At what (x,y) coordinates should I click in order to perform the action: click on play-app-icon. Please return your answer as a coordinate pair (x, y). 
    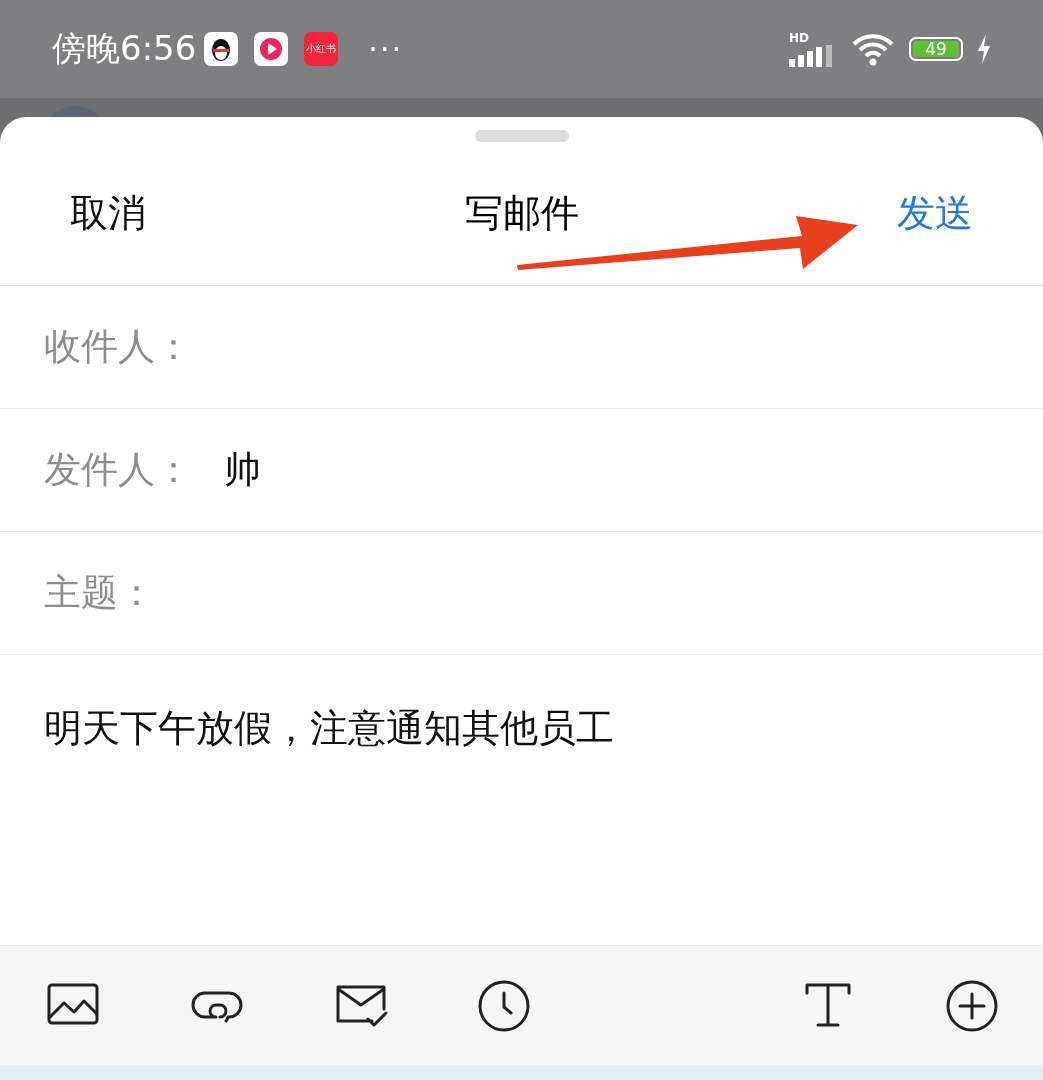
    Looking at the image, I should click on (271, 49).